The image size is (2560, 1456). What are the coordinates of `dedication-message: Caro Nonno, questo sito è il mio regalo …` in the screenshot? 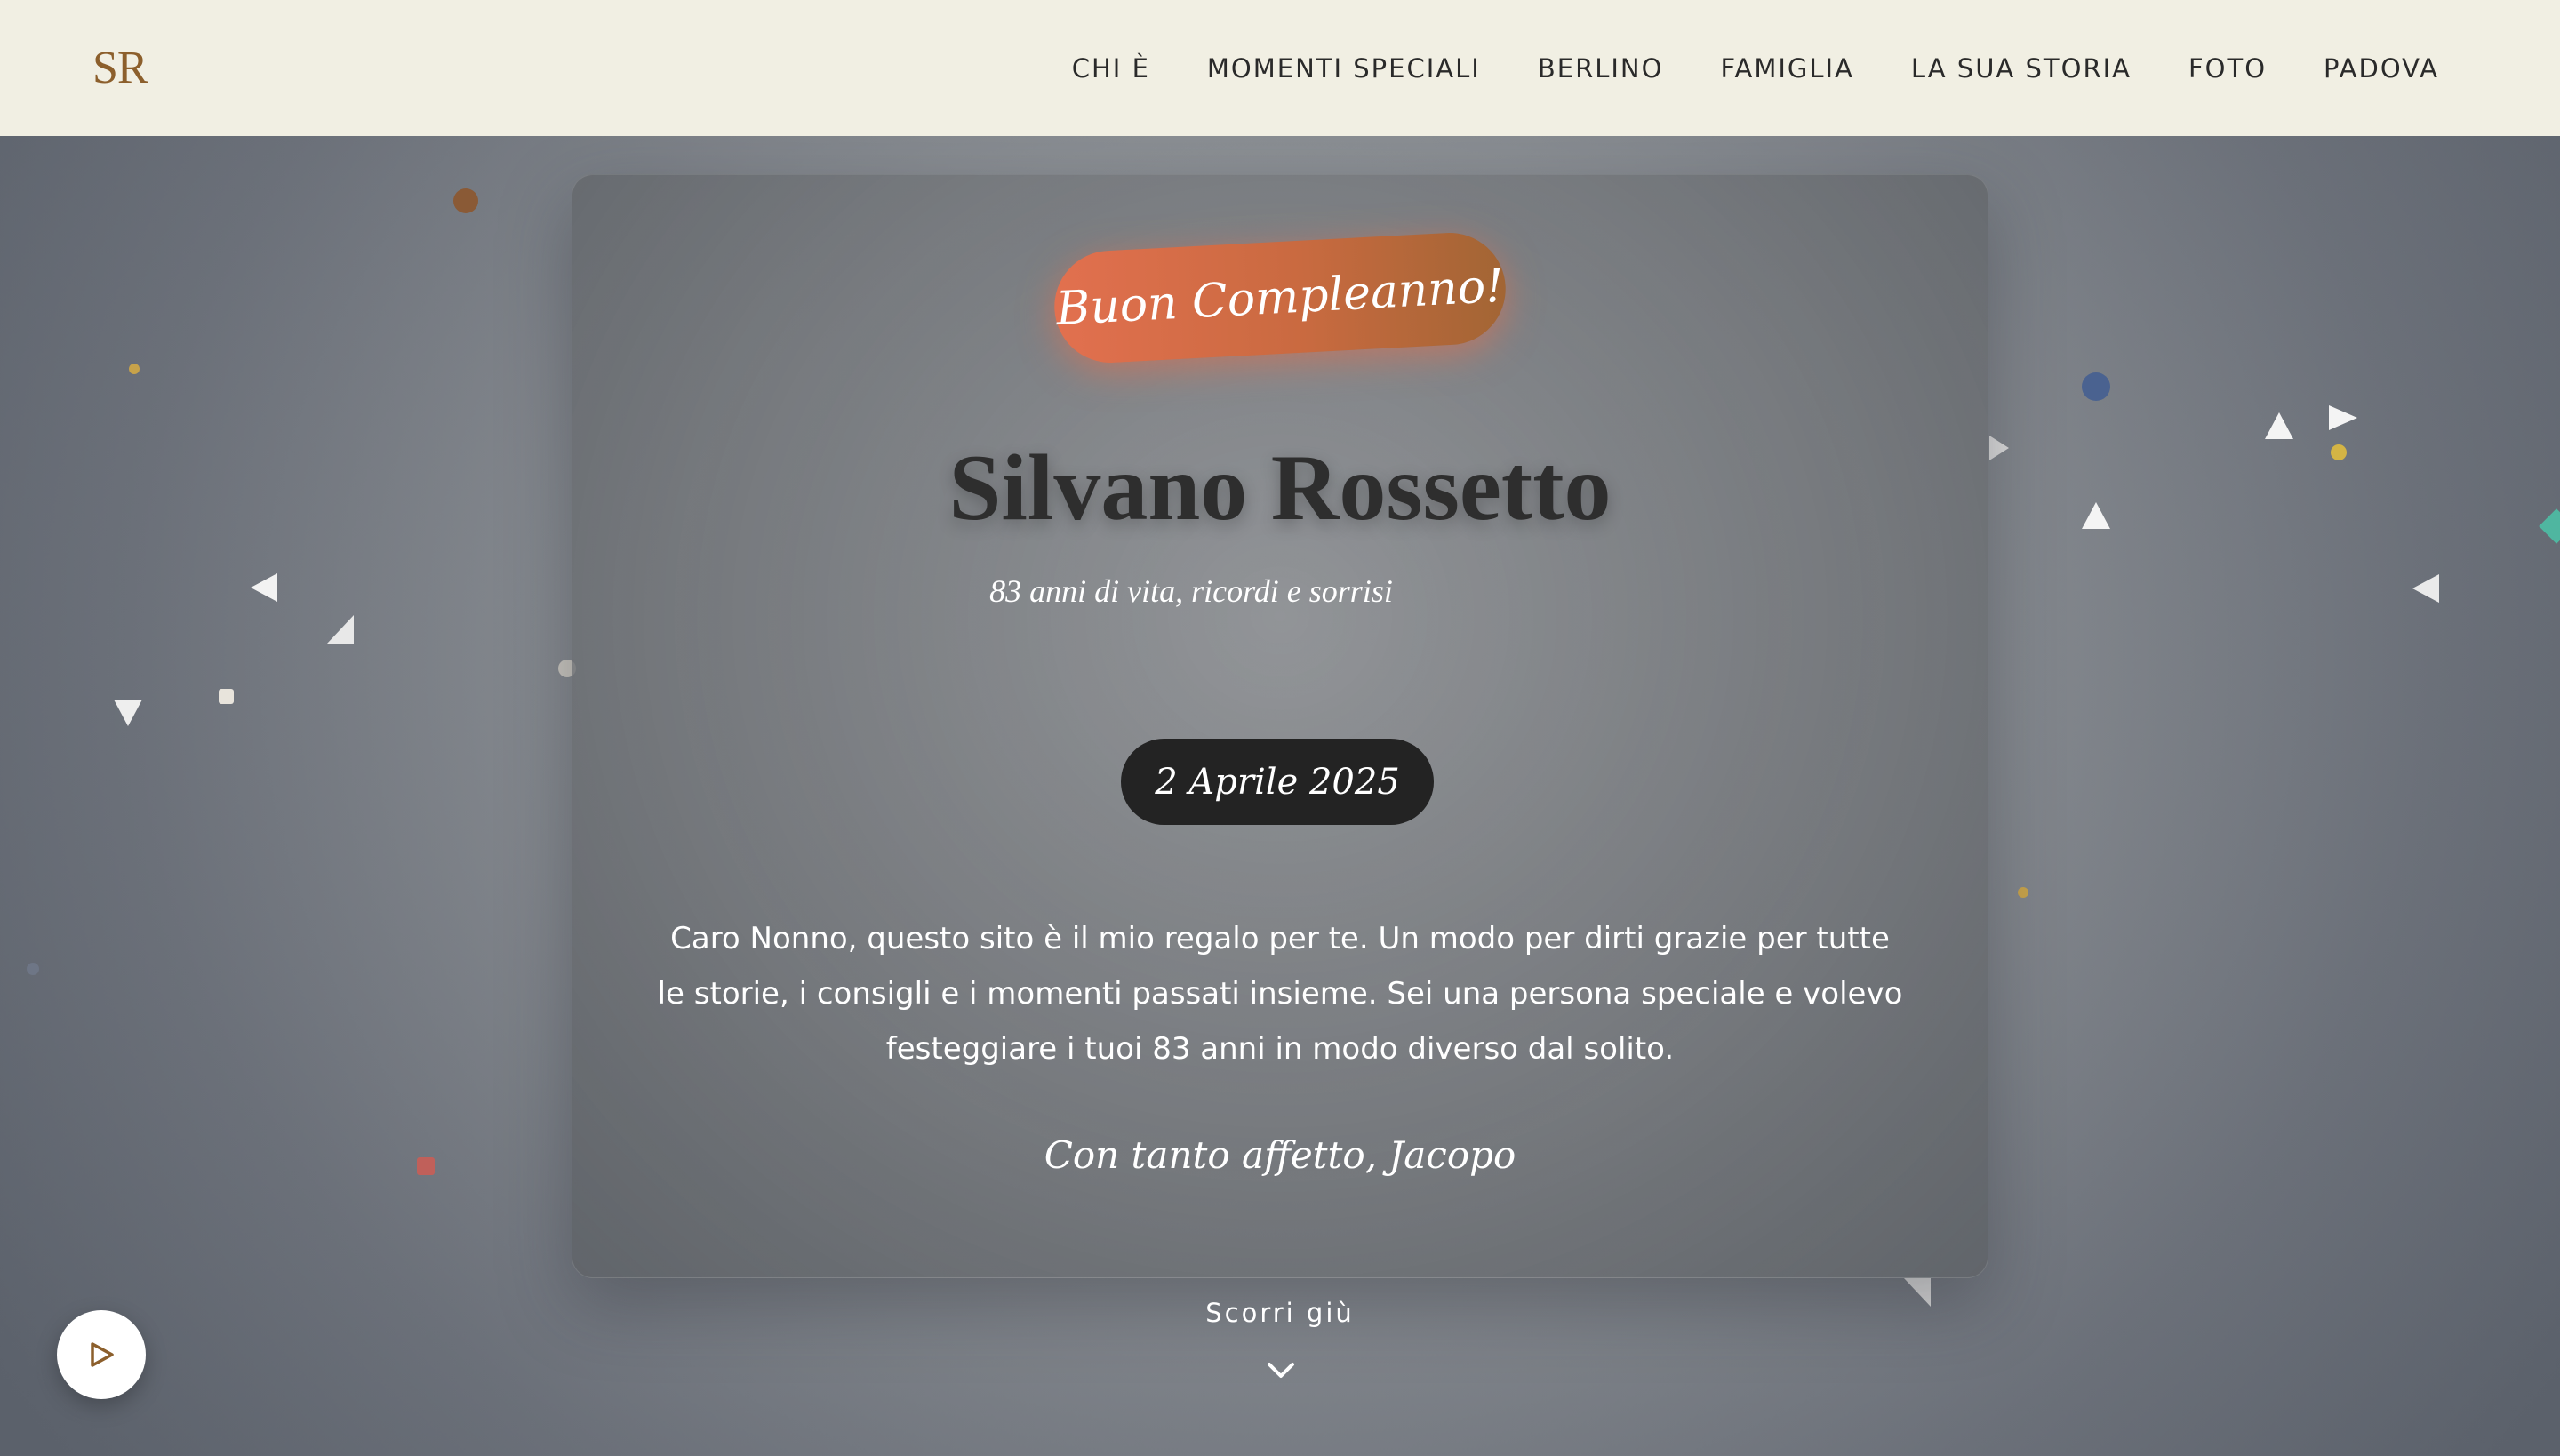 It's located at (1280, 994).